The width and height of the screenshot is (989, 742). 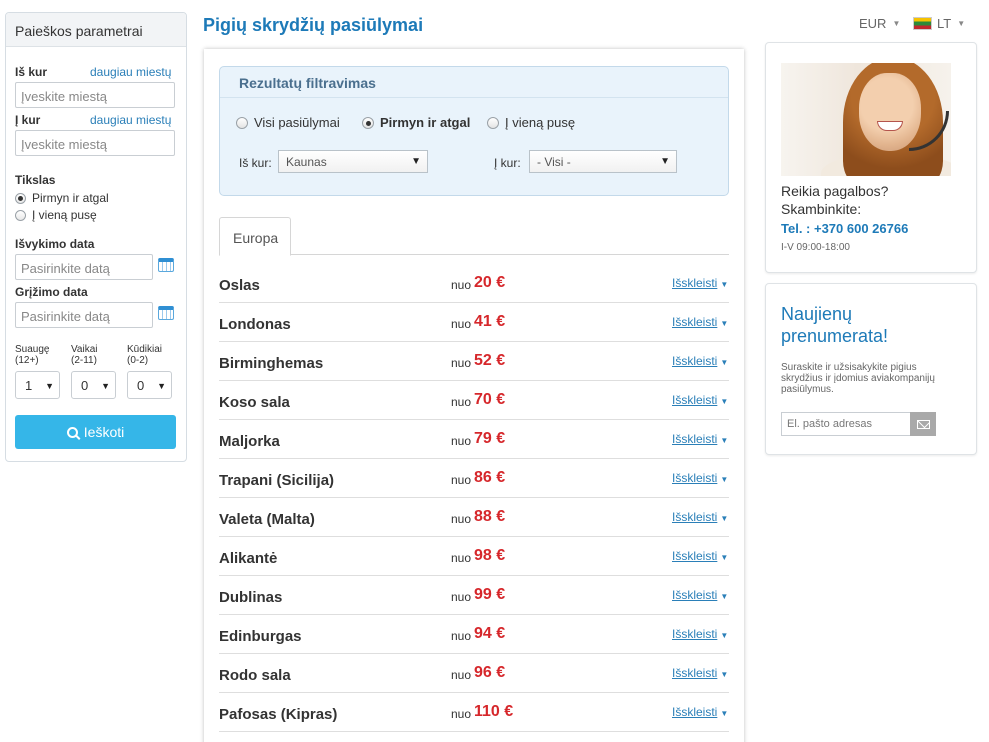 What do you see at coordinates (353, 161) in the screenshot?
I see `filter-from-select: Kaunas ▼` at bounding box center [353, 161].